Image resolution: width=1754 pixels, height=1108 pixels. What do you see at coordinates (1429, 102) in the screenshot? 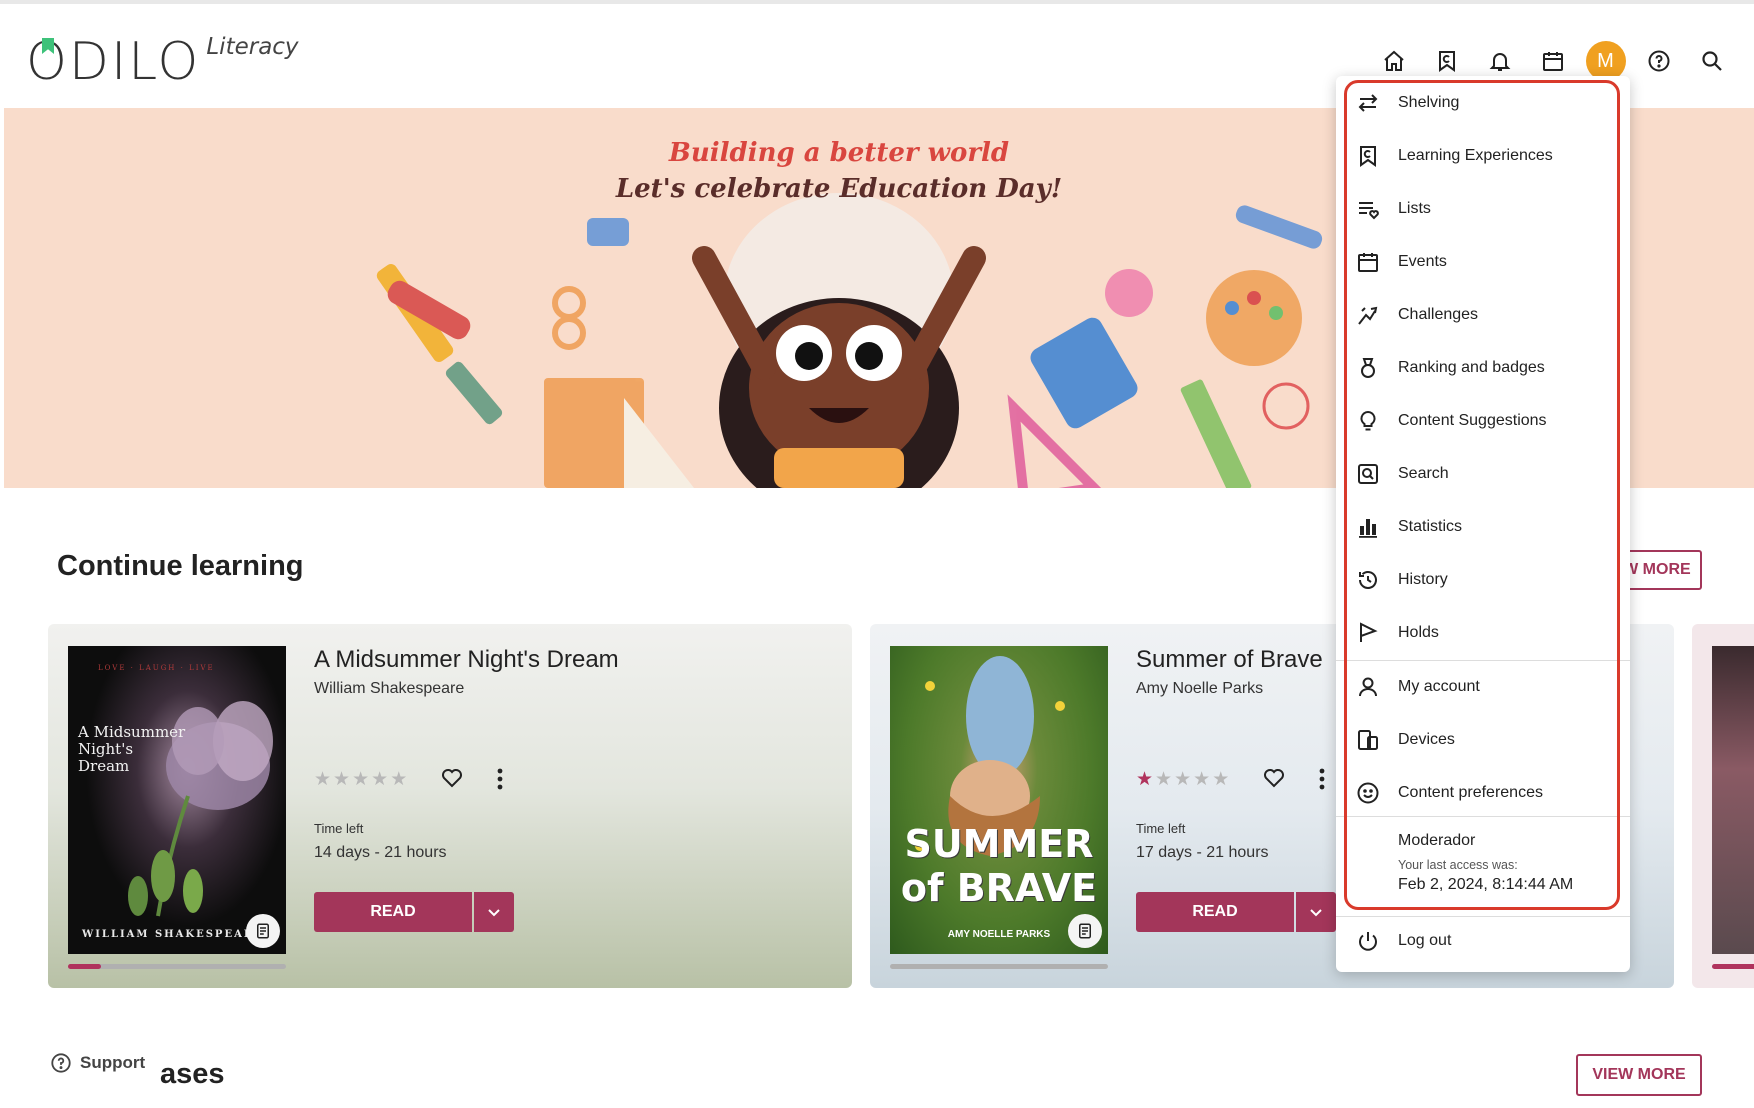
I see `menu-item-label: Shelving` at bounding box center [1429, 102].